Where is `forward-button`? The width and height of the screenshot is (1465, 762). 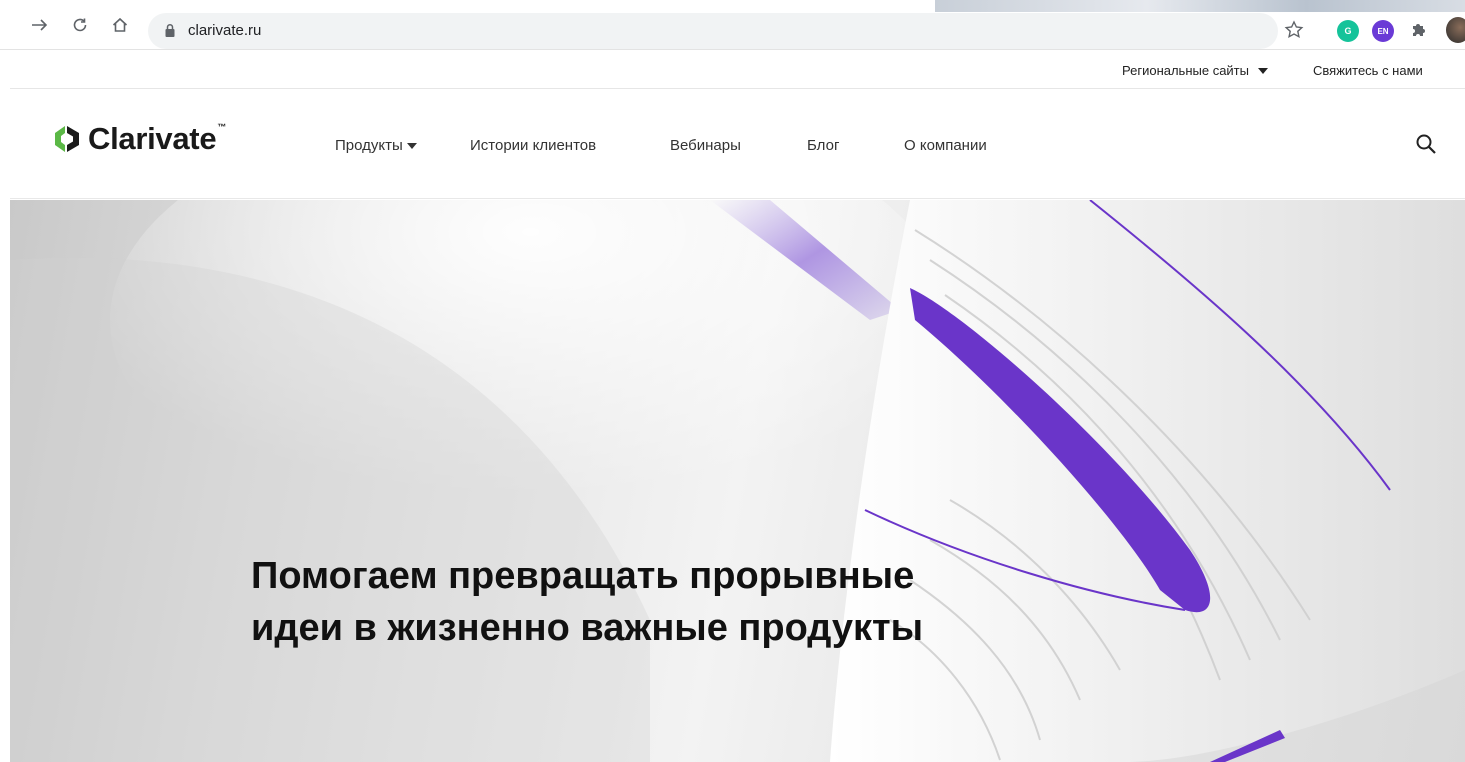 forward-button is located at coordinates (40, 25).